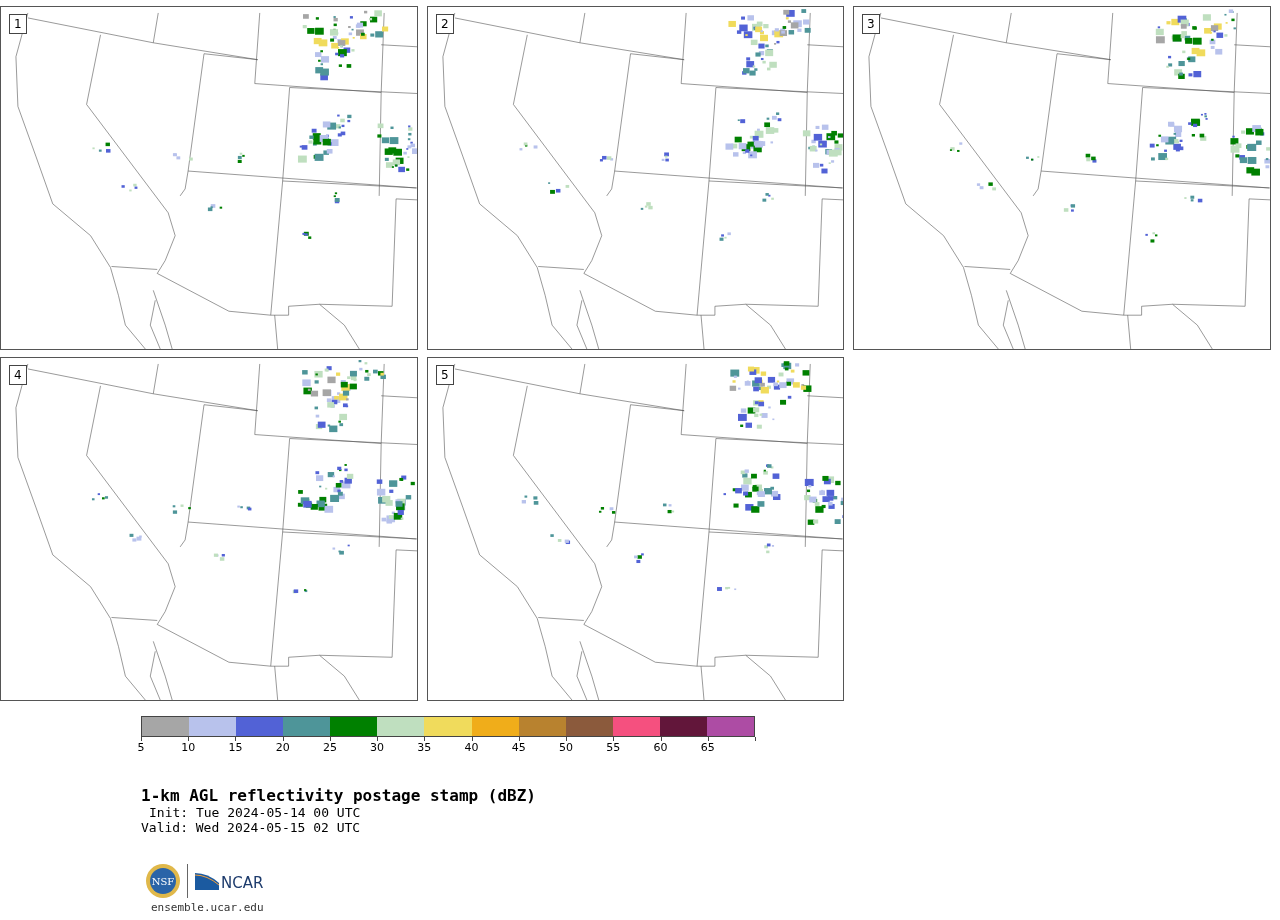 The height and width of the screenshot is (920, 1280). I want to click on chart-title: 1-km AGL reflectivity postage stamp (dBZ), so click(339, 795).